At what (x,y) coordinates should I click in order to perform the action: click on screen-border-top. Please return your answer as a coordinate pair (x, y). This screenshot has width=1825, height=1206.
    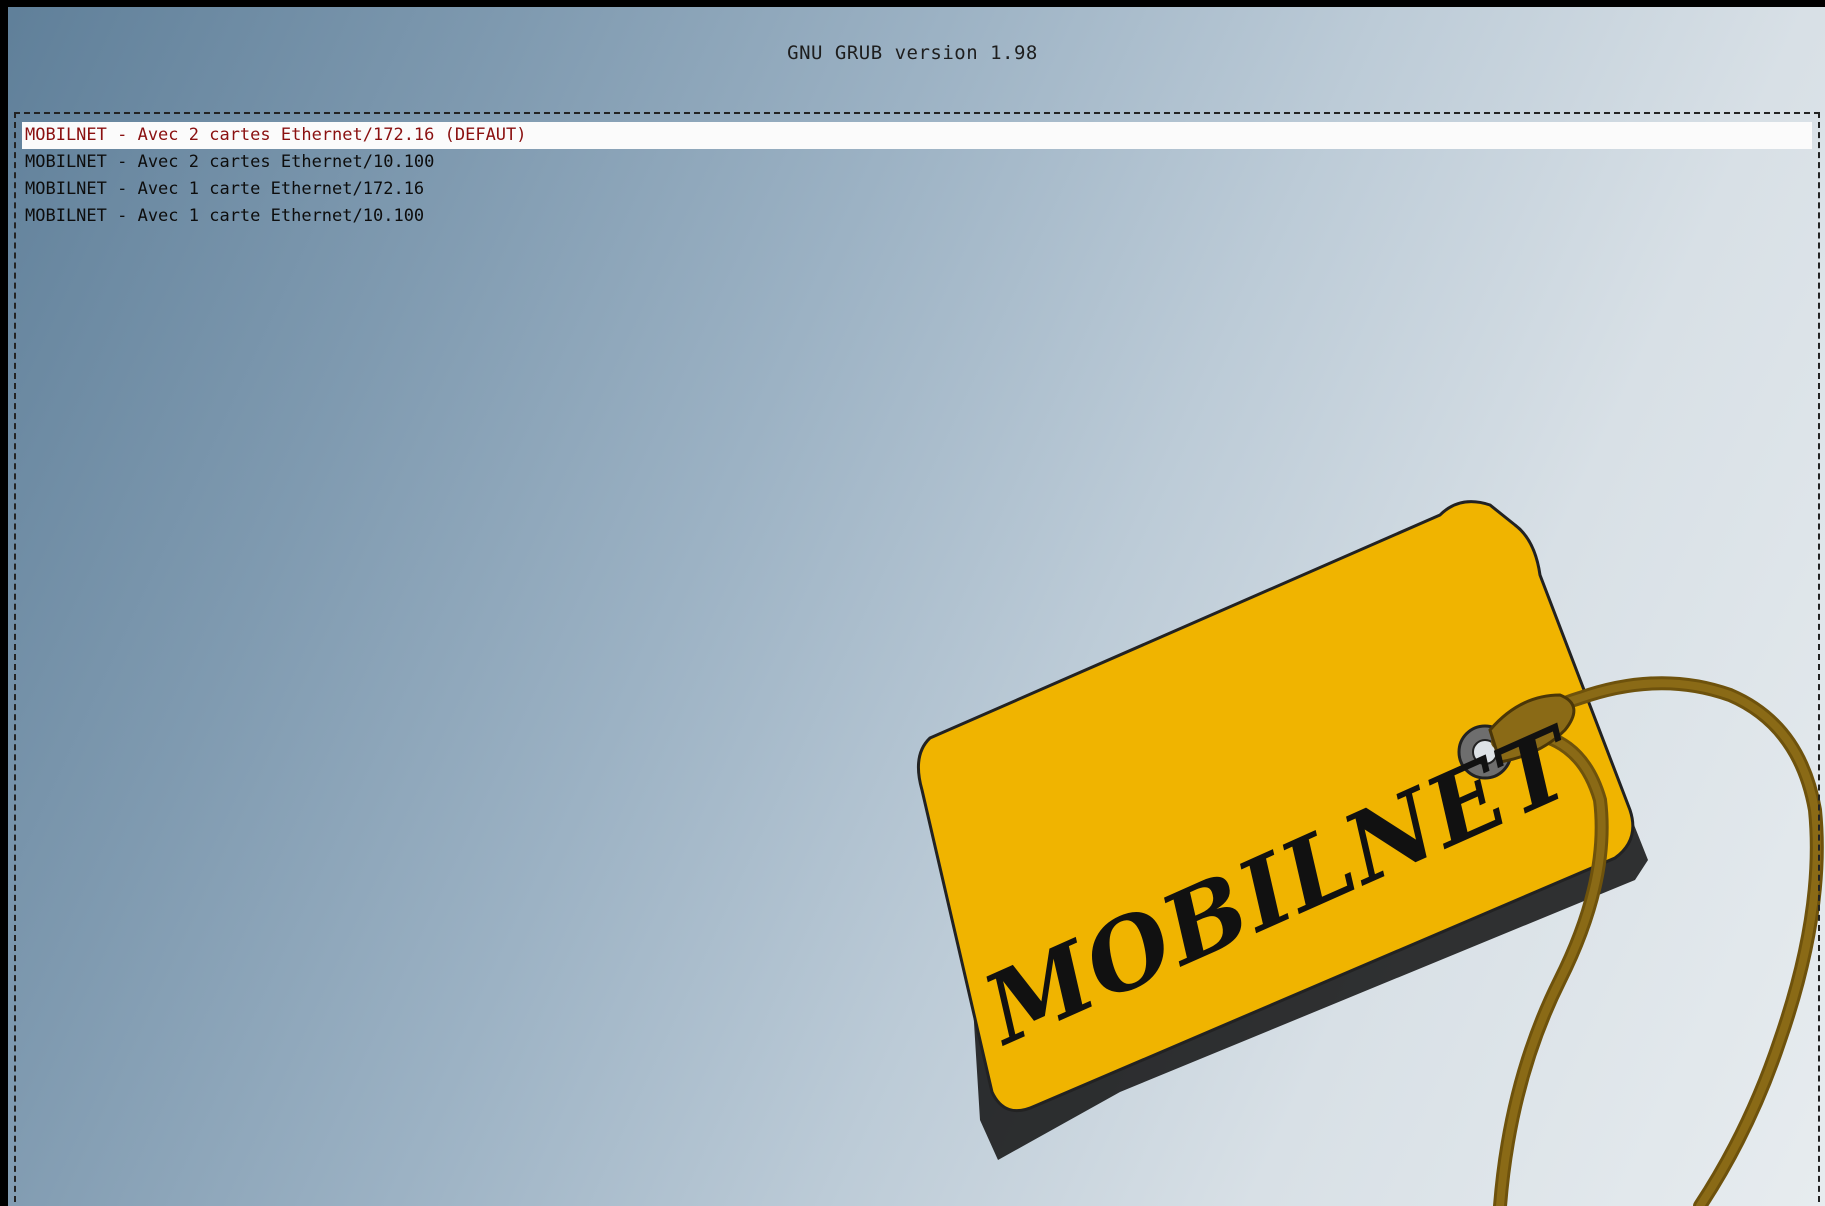
    Looking at the image, I should click on (912, 3).